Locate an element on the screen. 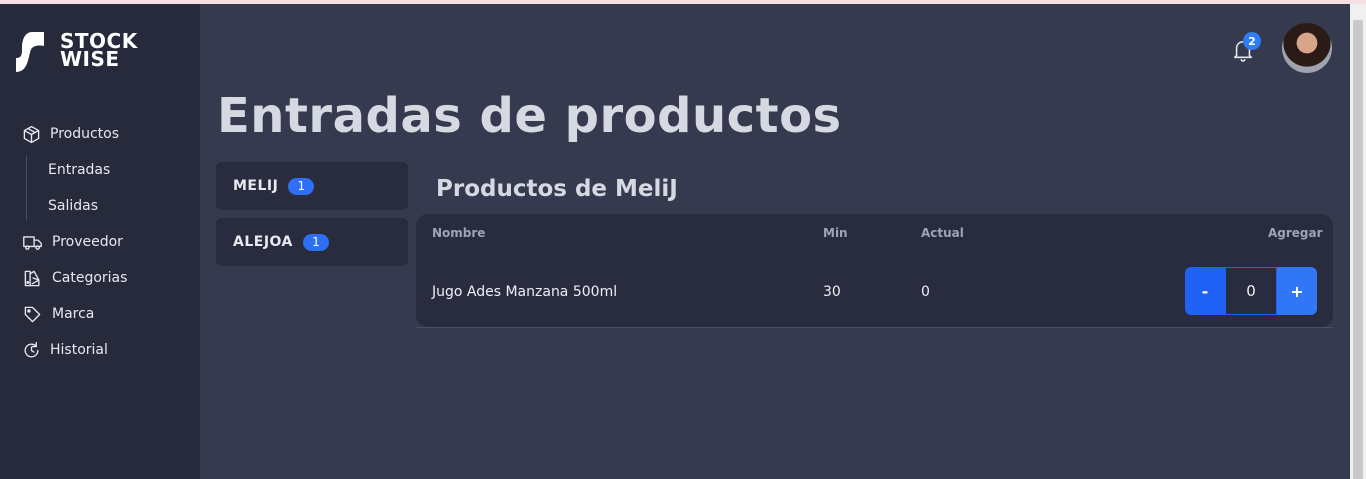  column-header-min: Min is located at coordinates (835, 233).